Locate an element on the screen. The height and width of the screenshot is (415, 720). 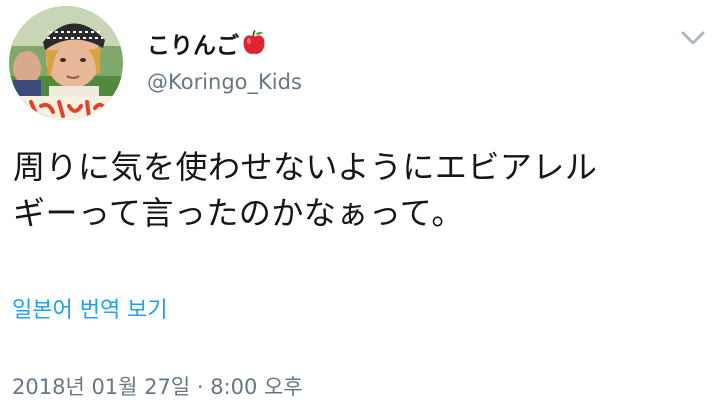
display-name-text: こりんご is located at coordinates (193, 46).